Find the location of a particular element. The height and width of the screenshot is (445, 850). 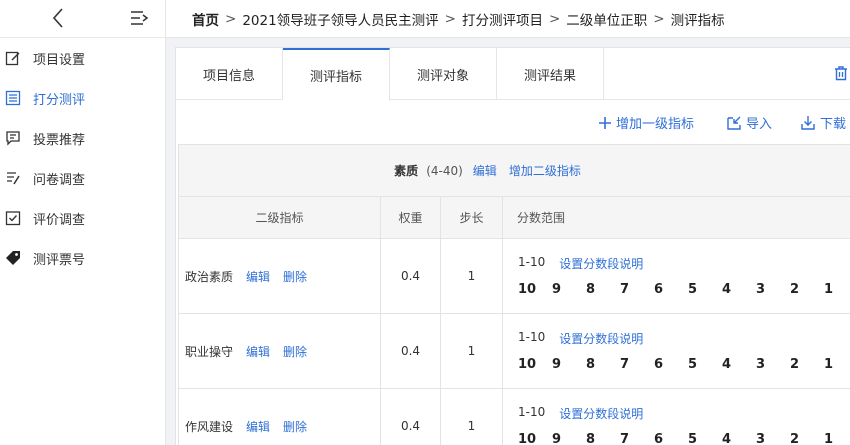

indicator-name: 作风建设 is located at coordinates (209, 426).